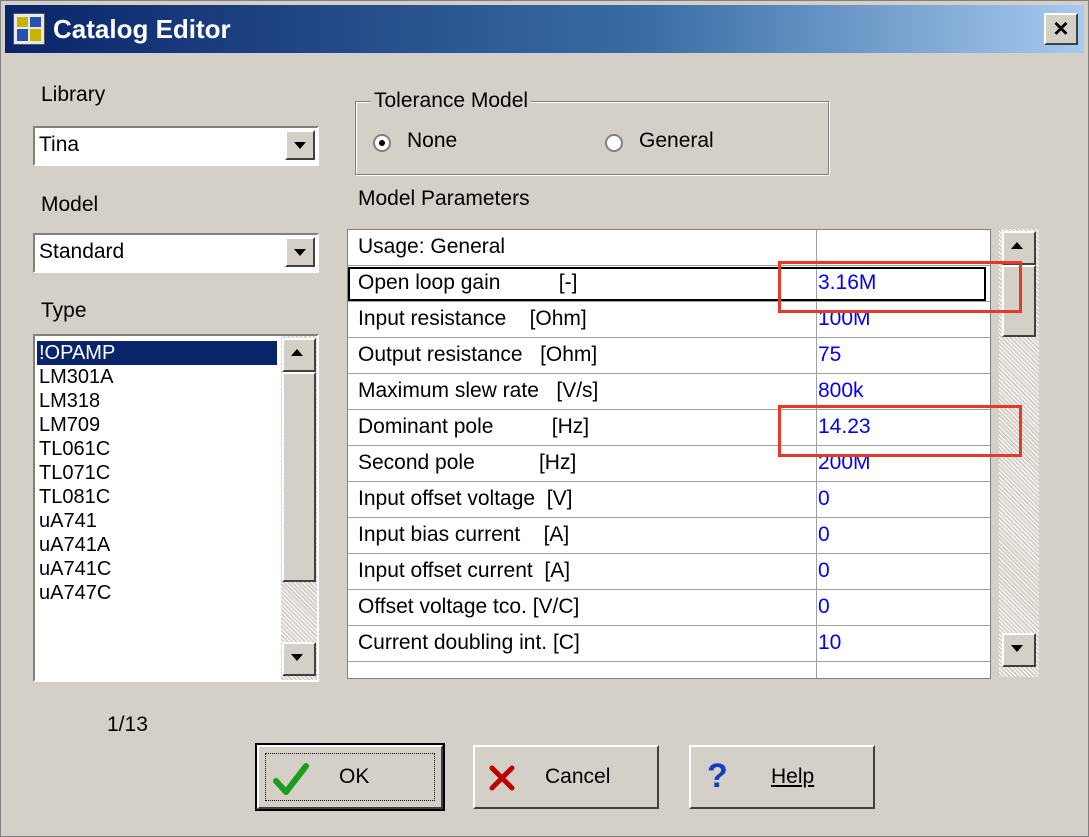 The image size is (1089, 837). Describe the element at coordinates (157, 449) in the screenshot. I see `type-item: TL061C` at that location.